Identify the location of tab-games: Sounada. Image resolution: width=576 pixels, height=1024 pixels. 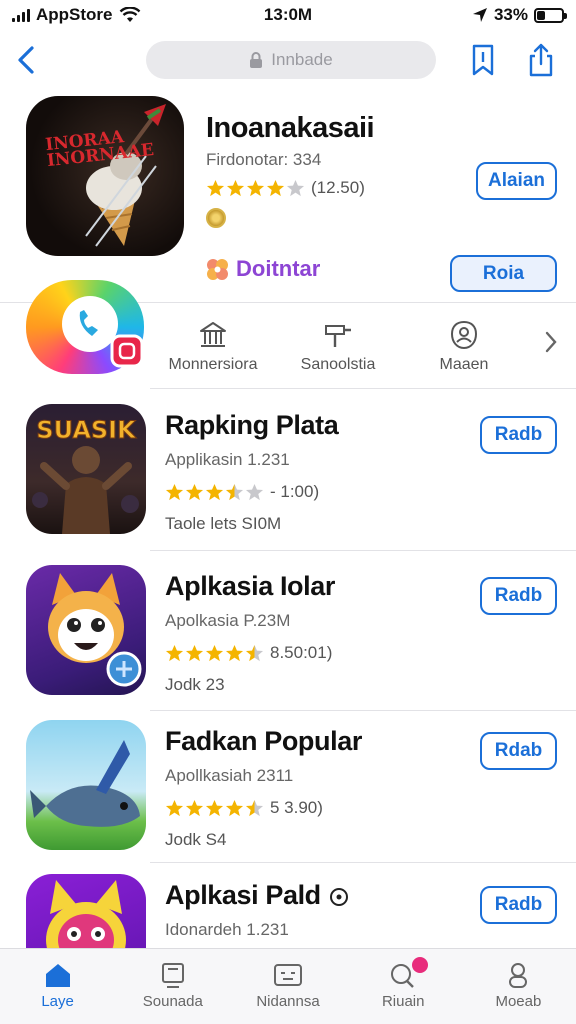
(172, 986).